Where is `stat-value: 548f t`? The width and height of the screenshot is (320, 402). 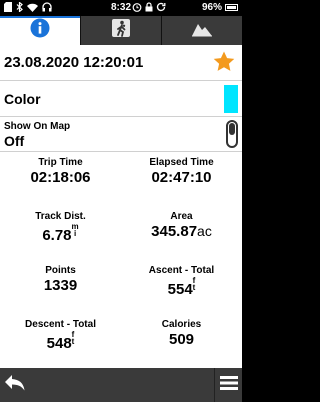
stat-value: 548f t is located at coordinates (60, 341).